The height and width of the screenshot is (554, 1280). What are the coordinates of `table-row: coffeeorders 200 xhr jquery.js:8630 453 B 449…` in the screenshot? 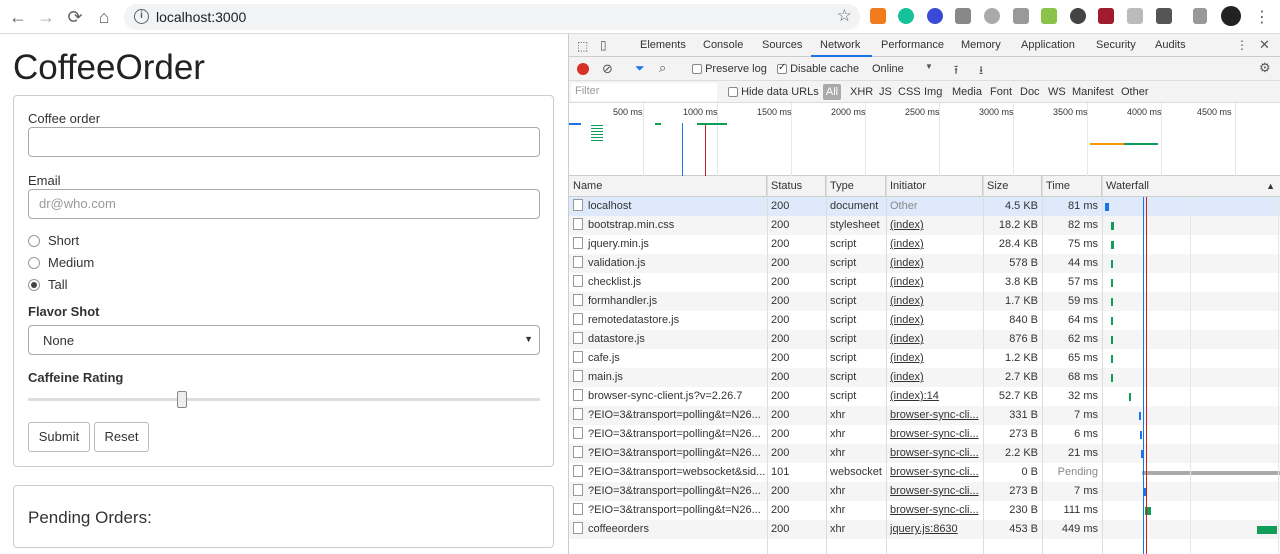 It's located at (924, 529).